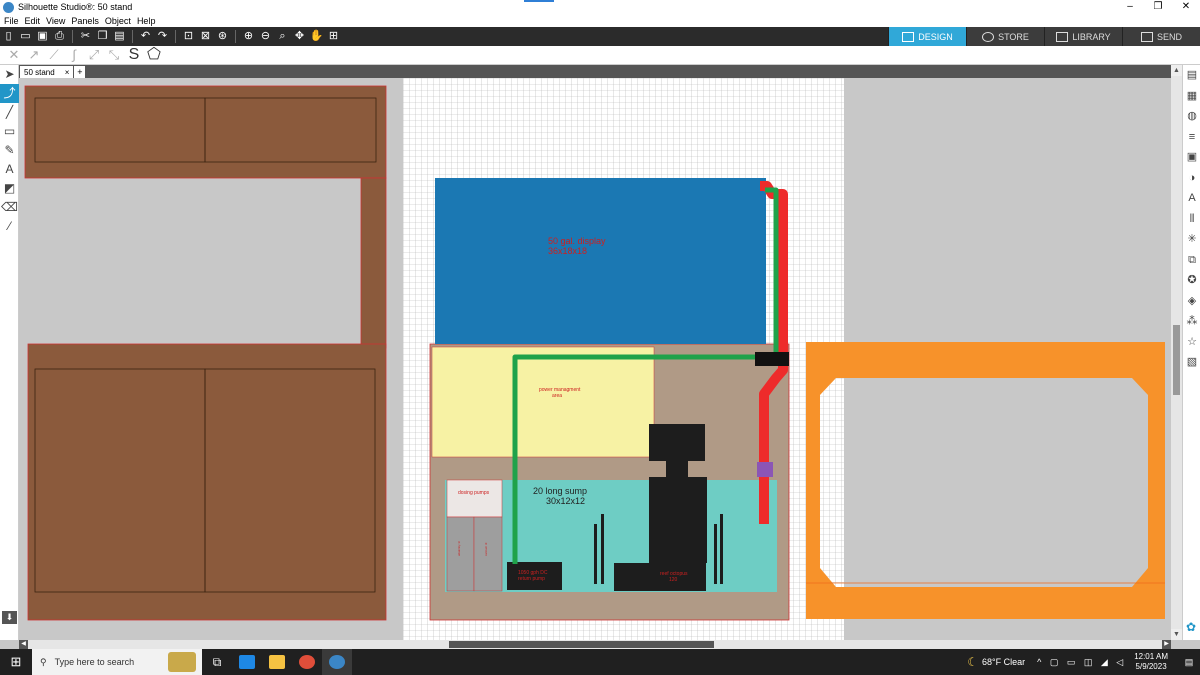  I want to click on weather-widget: ☾ 68°F Clear, so click(996, 662).